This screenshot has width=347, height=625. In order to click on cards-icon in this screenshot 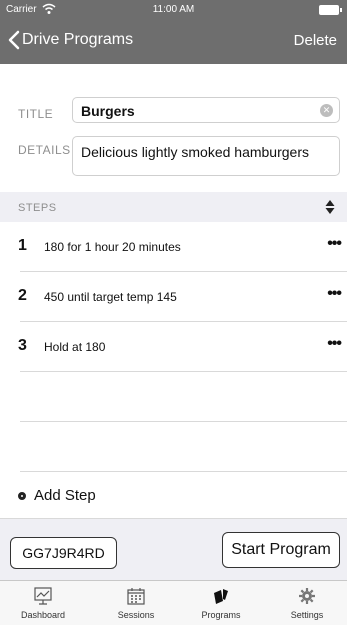, I will do `click(221, 596)`.